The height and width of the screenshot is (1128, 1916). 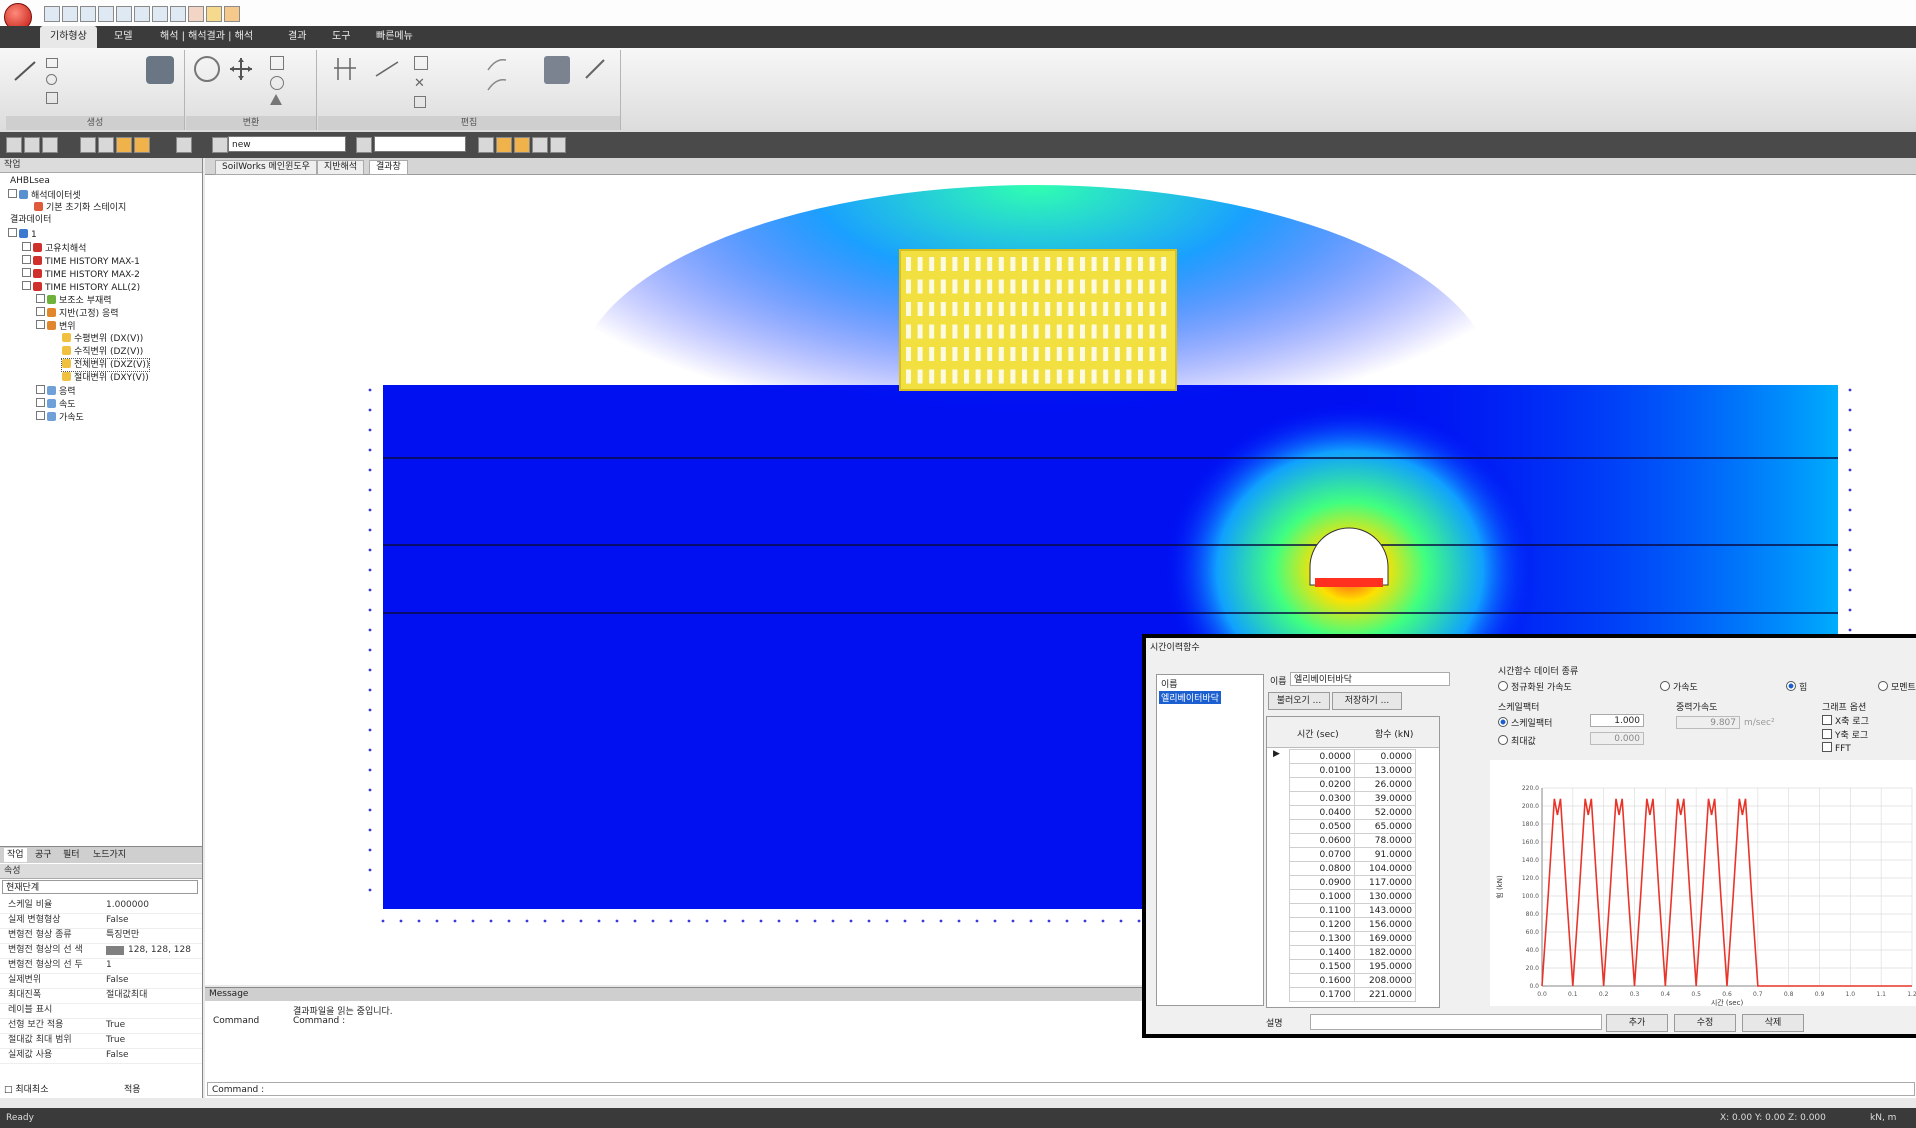 I want to click on value-cell: 195.0000, so click(x=1385, y=966).